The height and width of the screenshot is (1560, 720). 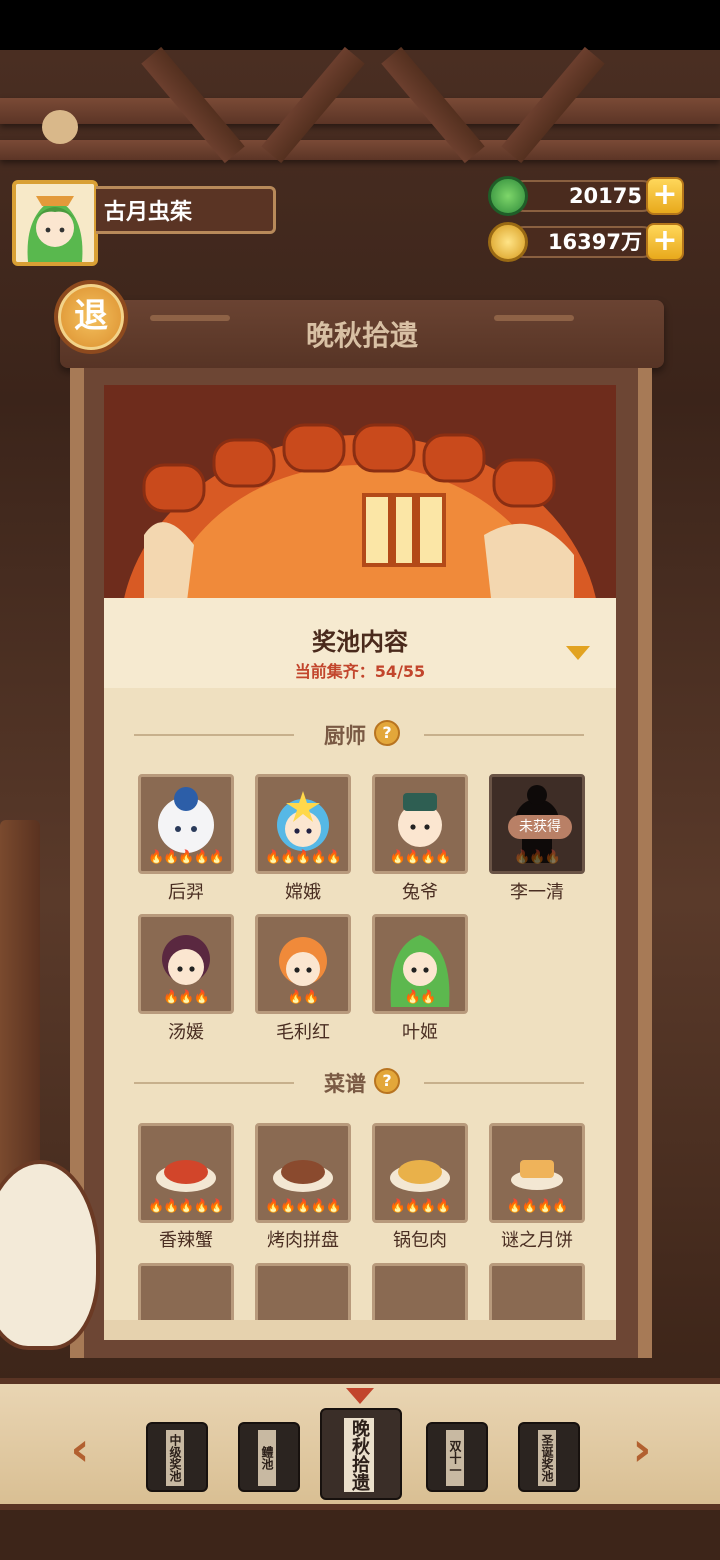 I want to click on tab-book: 中级奖池, so click(x=177, y=1457).